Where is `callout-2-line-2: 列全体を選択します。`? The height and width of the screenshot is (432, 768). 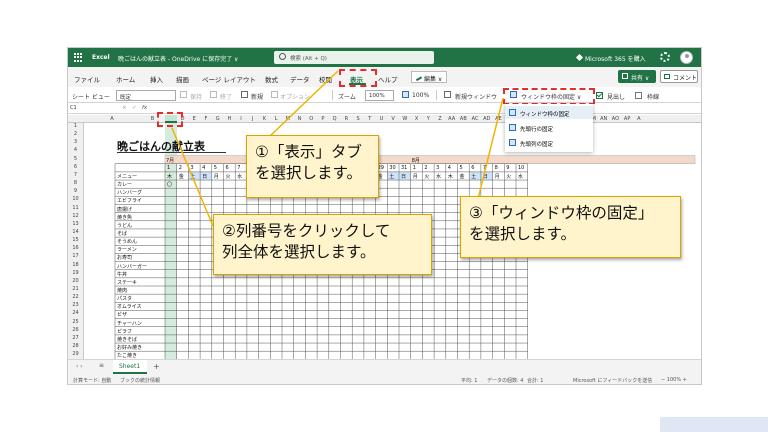
callout-2-line-2: 列全体を選択します。 is located at coordinates (299, 252).